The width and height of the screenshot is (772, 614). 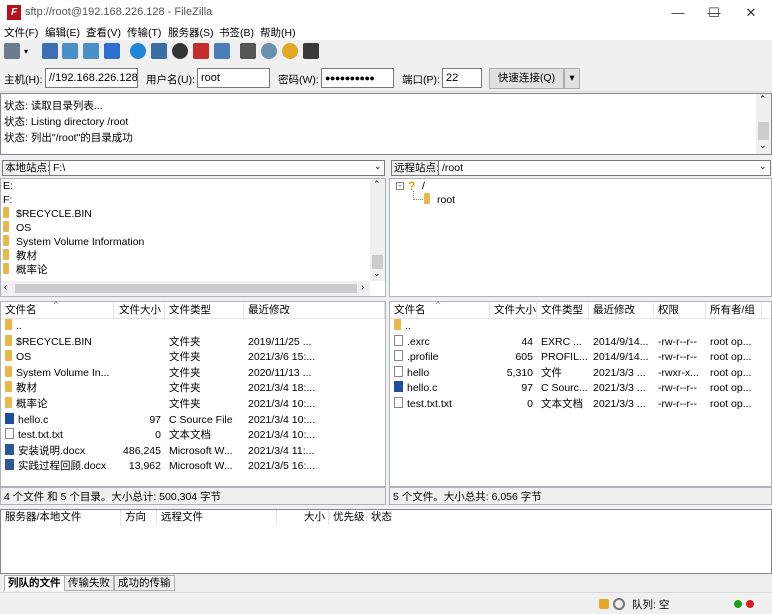 What do you see at coordinates (530, 404) in the screenshot?
I see `file-size: 0` at bounding box center [530, 404].